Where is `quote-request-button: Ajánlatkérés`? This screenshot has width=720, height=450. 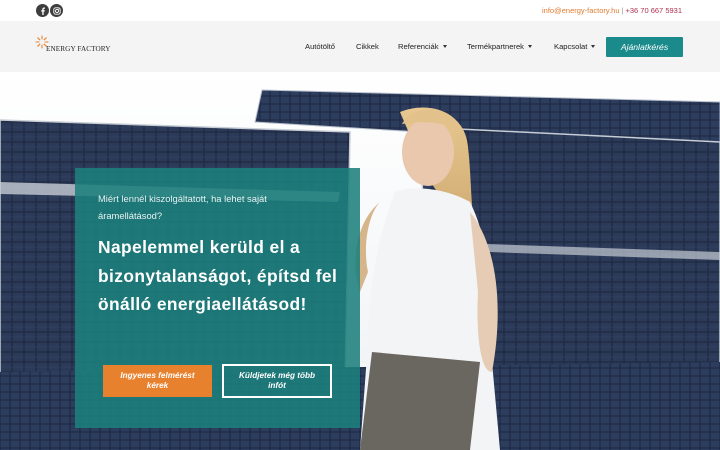 quote-request-button: Ajánlatkérés is located at coordinates (644, 47).